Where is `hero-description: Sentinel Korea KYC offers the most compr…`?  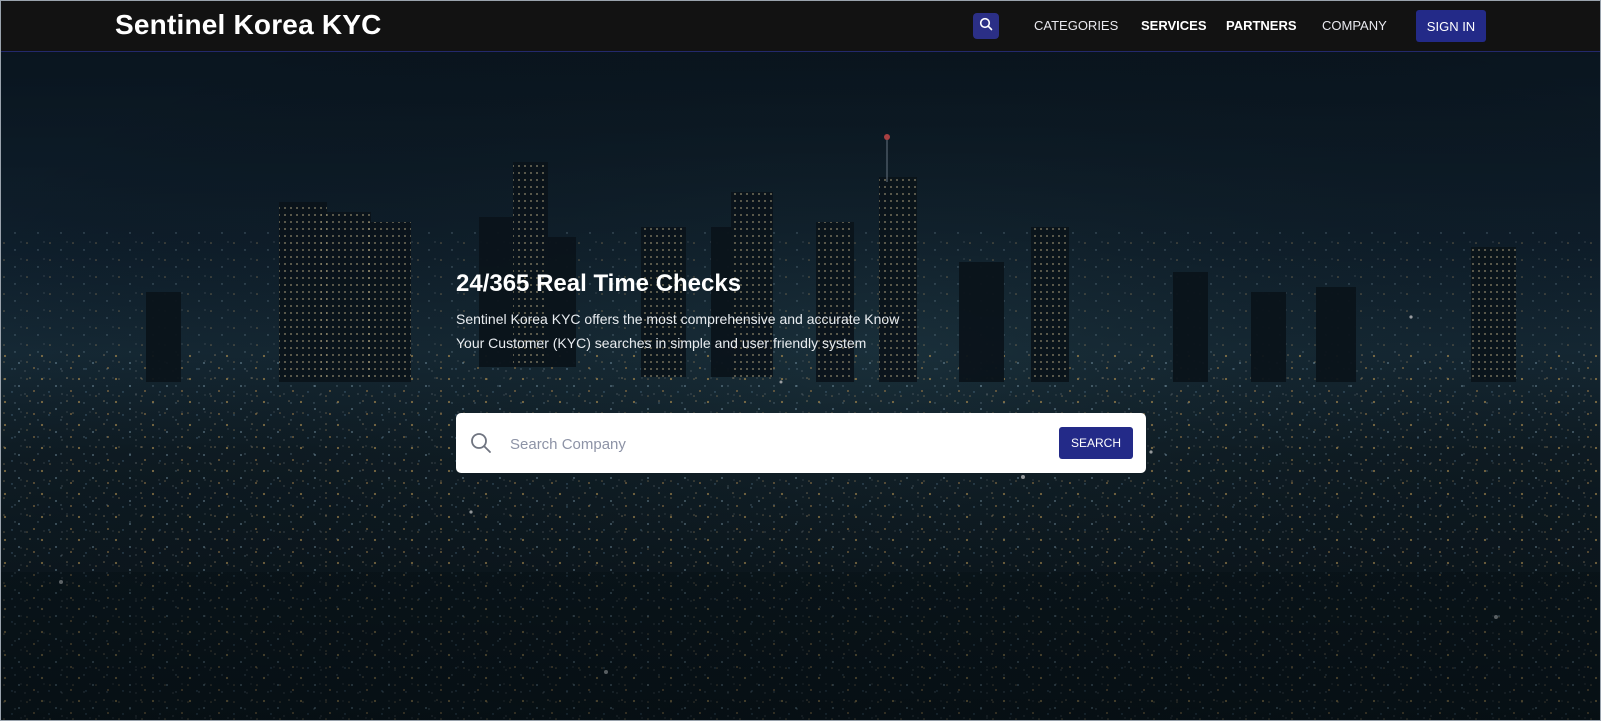 hero-description: Sentinel Korea KYC offers the most compr… is located at coordinates (678, 331).